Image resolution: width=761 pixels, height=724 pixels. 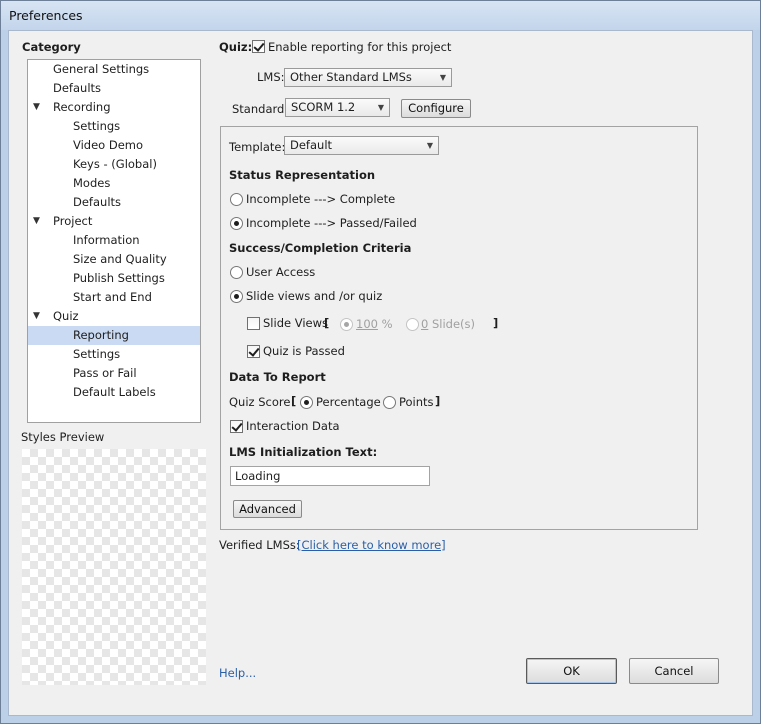 I want to click on data-to-report-heading: Data To Report, so click(x=277, y=377).